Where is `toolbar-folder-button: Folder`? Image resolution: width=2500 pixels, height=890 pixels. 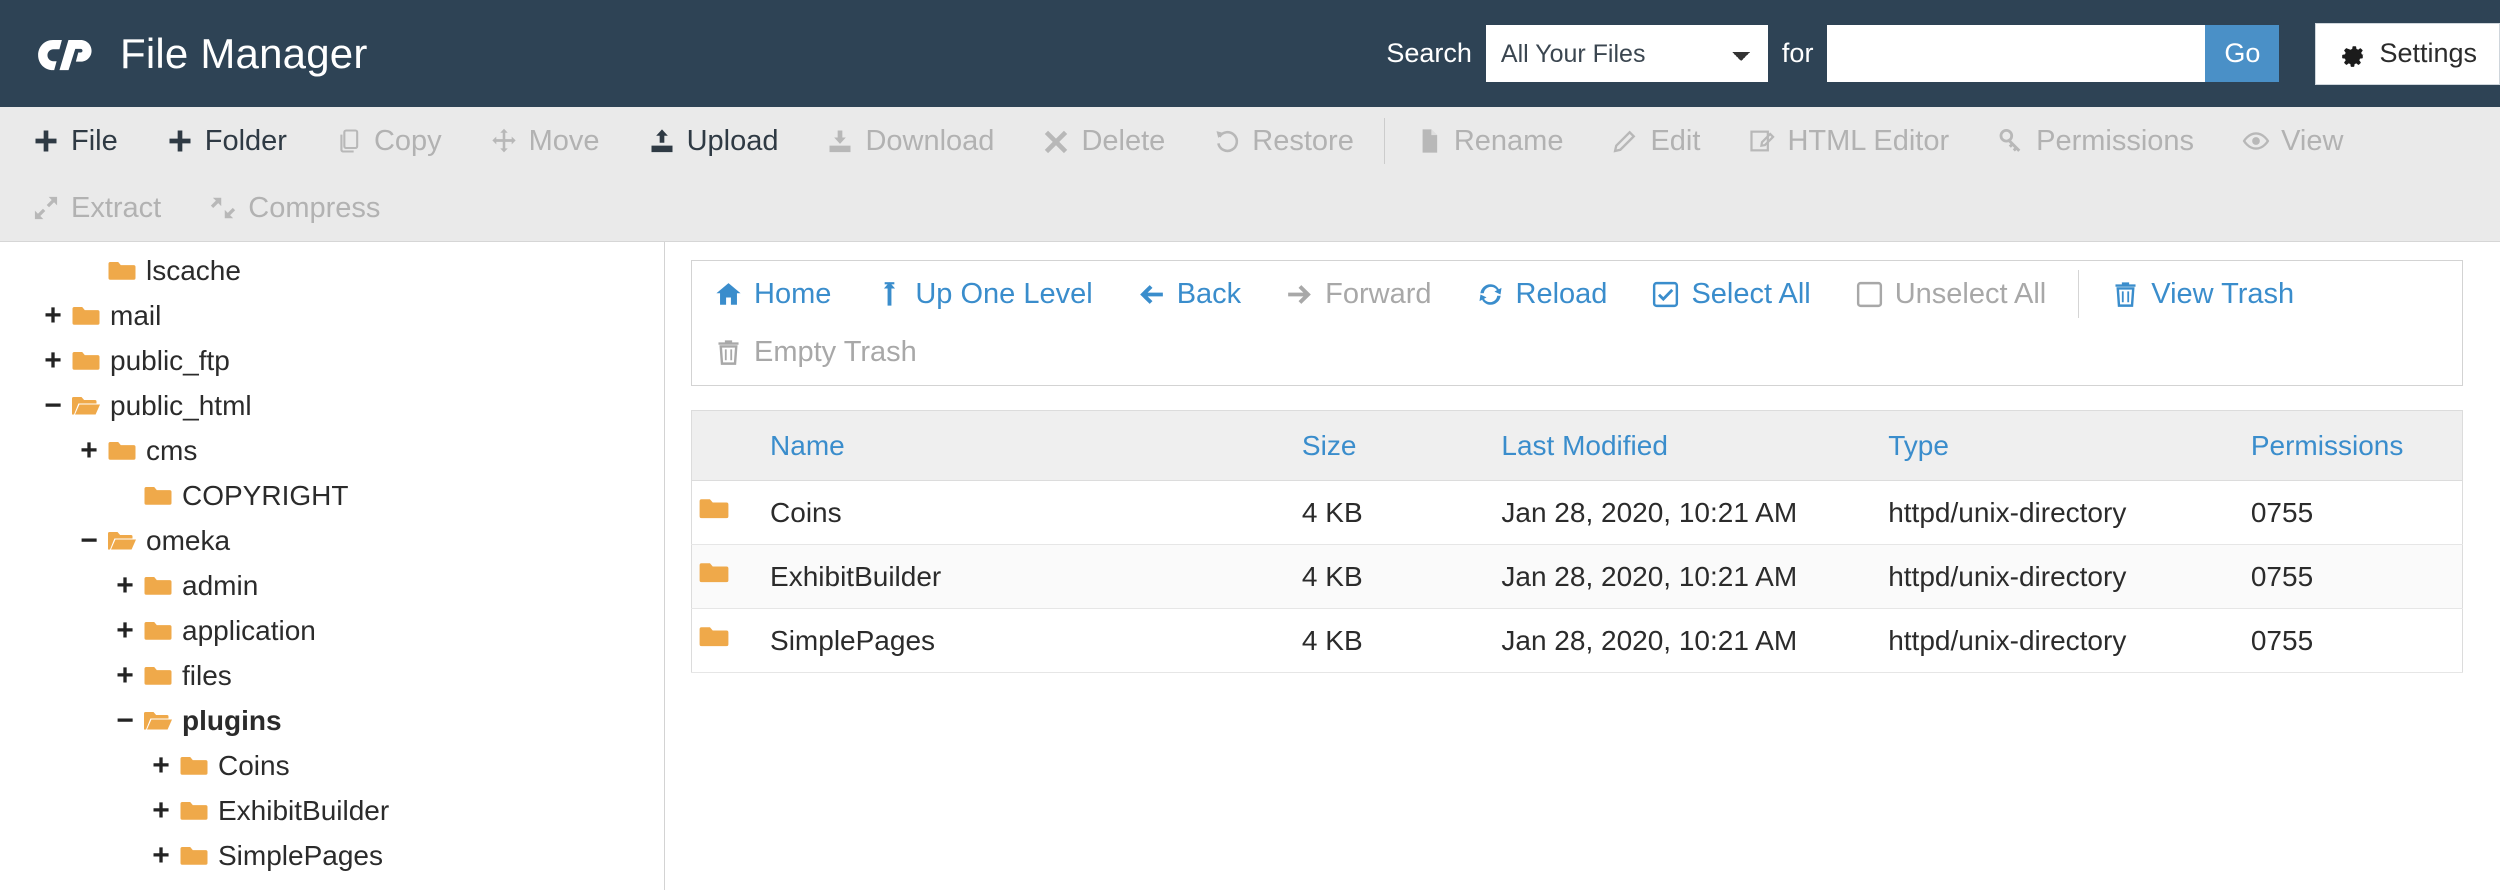
toolbar-folder-button: Folder is located at coordinates (226, 141).